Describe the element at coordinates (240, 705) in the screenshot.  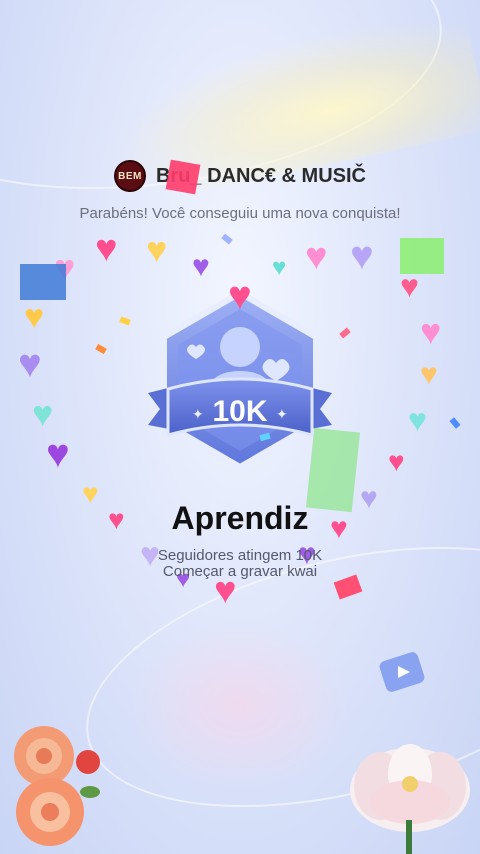
I see `glow-heart` at that location.